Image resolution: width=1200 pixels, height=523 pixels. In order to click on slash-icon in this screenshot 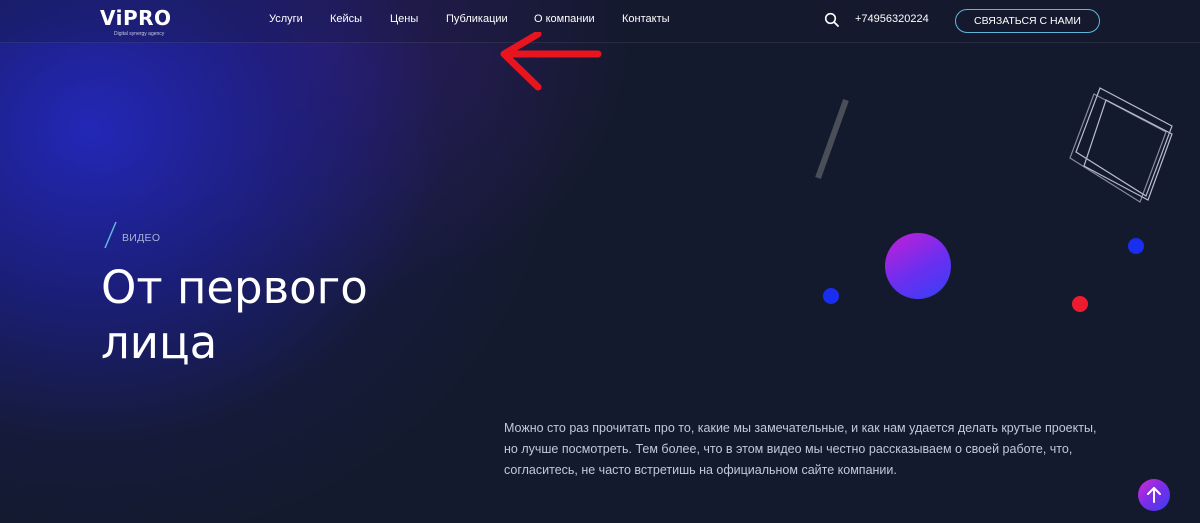, I will do `click(110, 235)`.